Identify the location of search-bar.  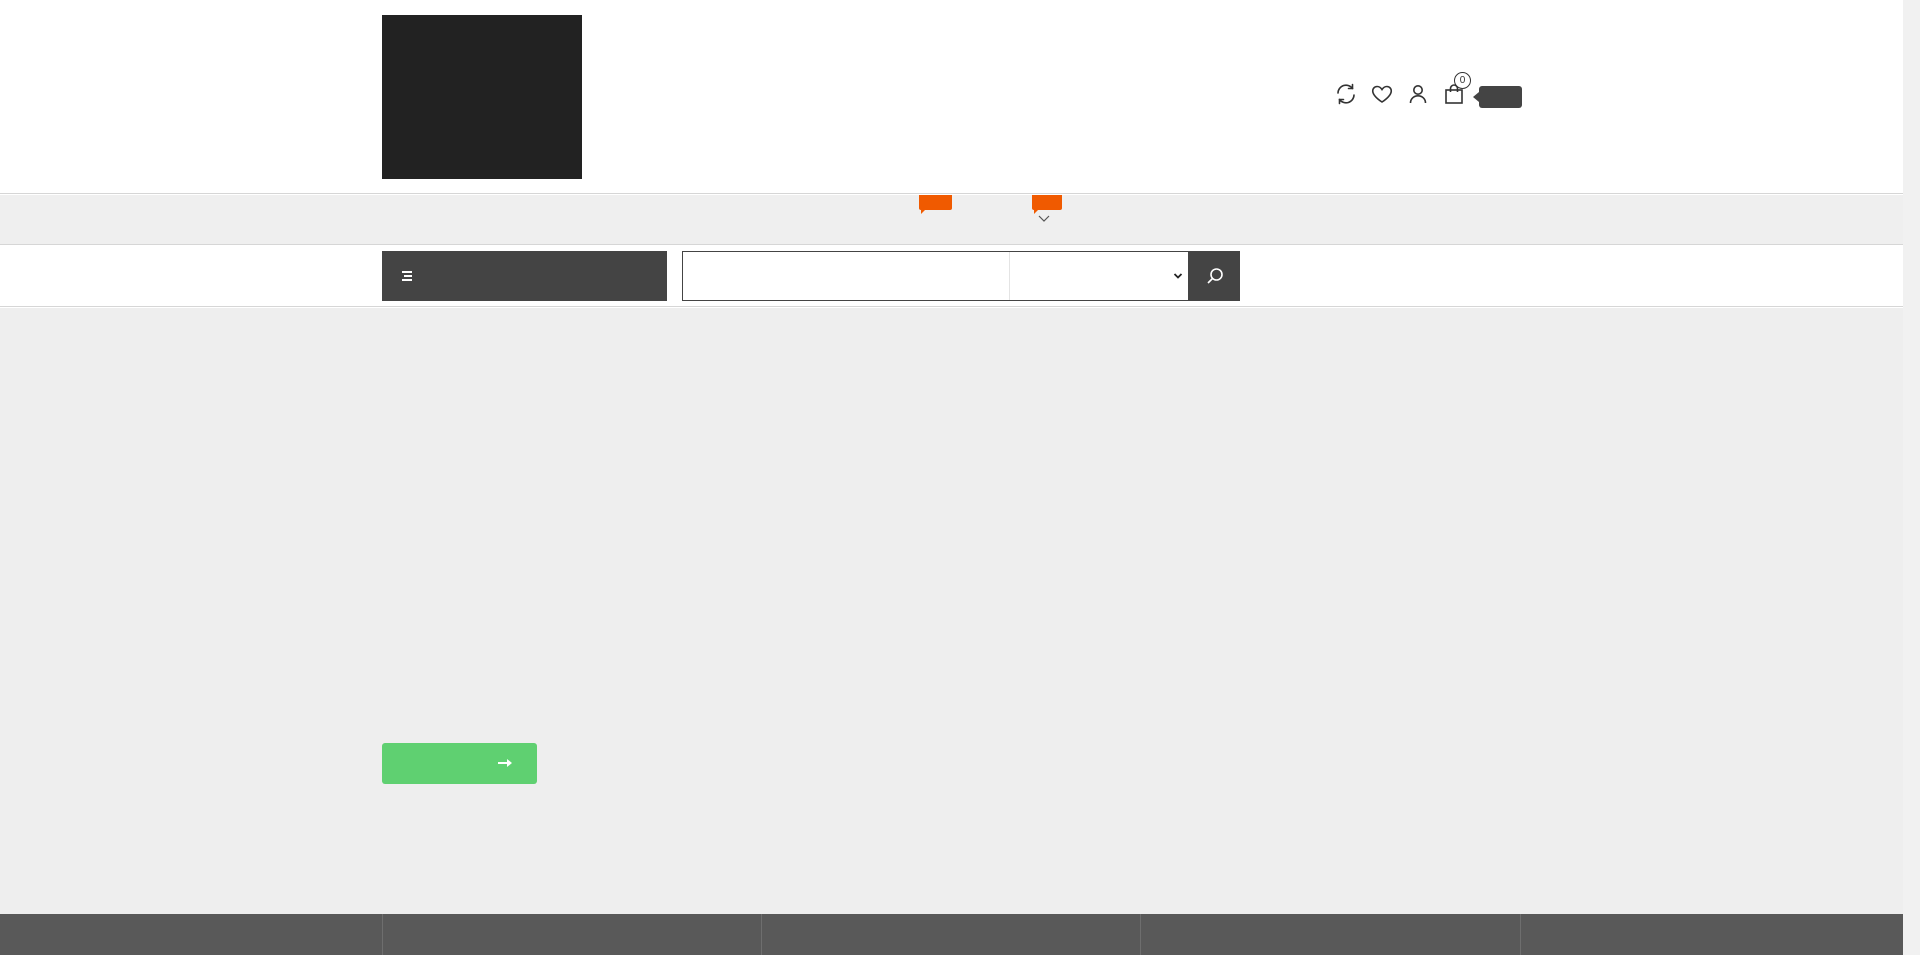
(951, 276).